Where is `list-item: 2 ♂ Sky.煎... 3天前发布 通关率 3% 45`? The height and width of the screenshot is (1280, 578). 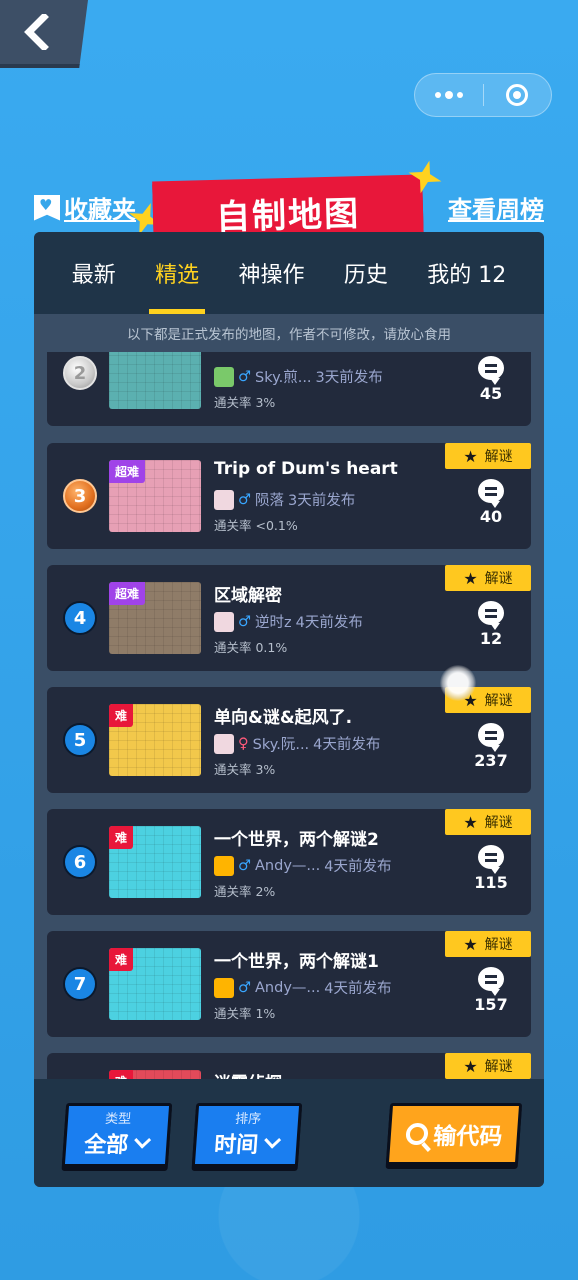 list-item: 2 ♂ Sky.煎... 3天前发布 通关率 3% 45 is located at coordinates (289, 389).